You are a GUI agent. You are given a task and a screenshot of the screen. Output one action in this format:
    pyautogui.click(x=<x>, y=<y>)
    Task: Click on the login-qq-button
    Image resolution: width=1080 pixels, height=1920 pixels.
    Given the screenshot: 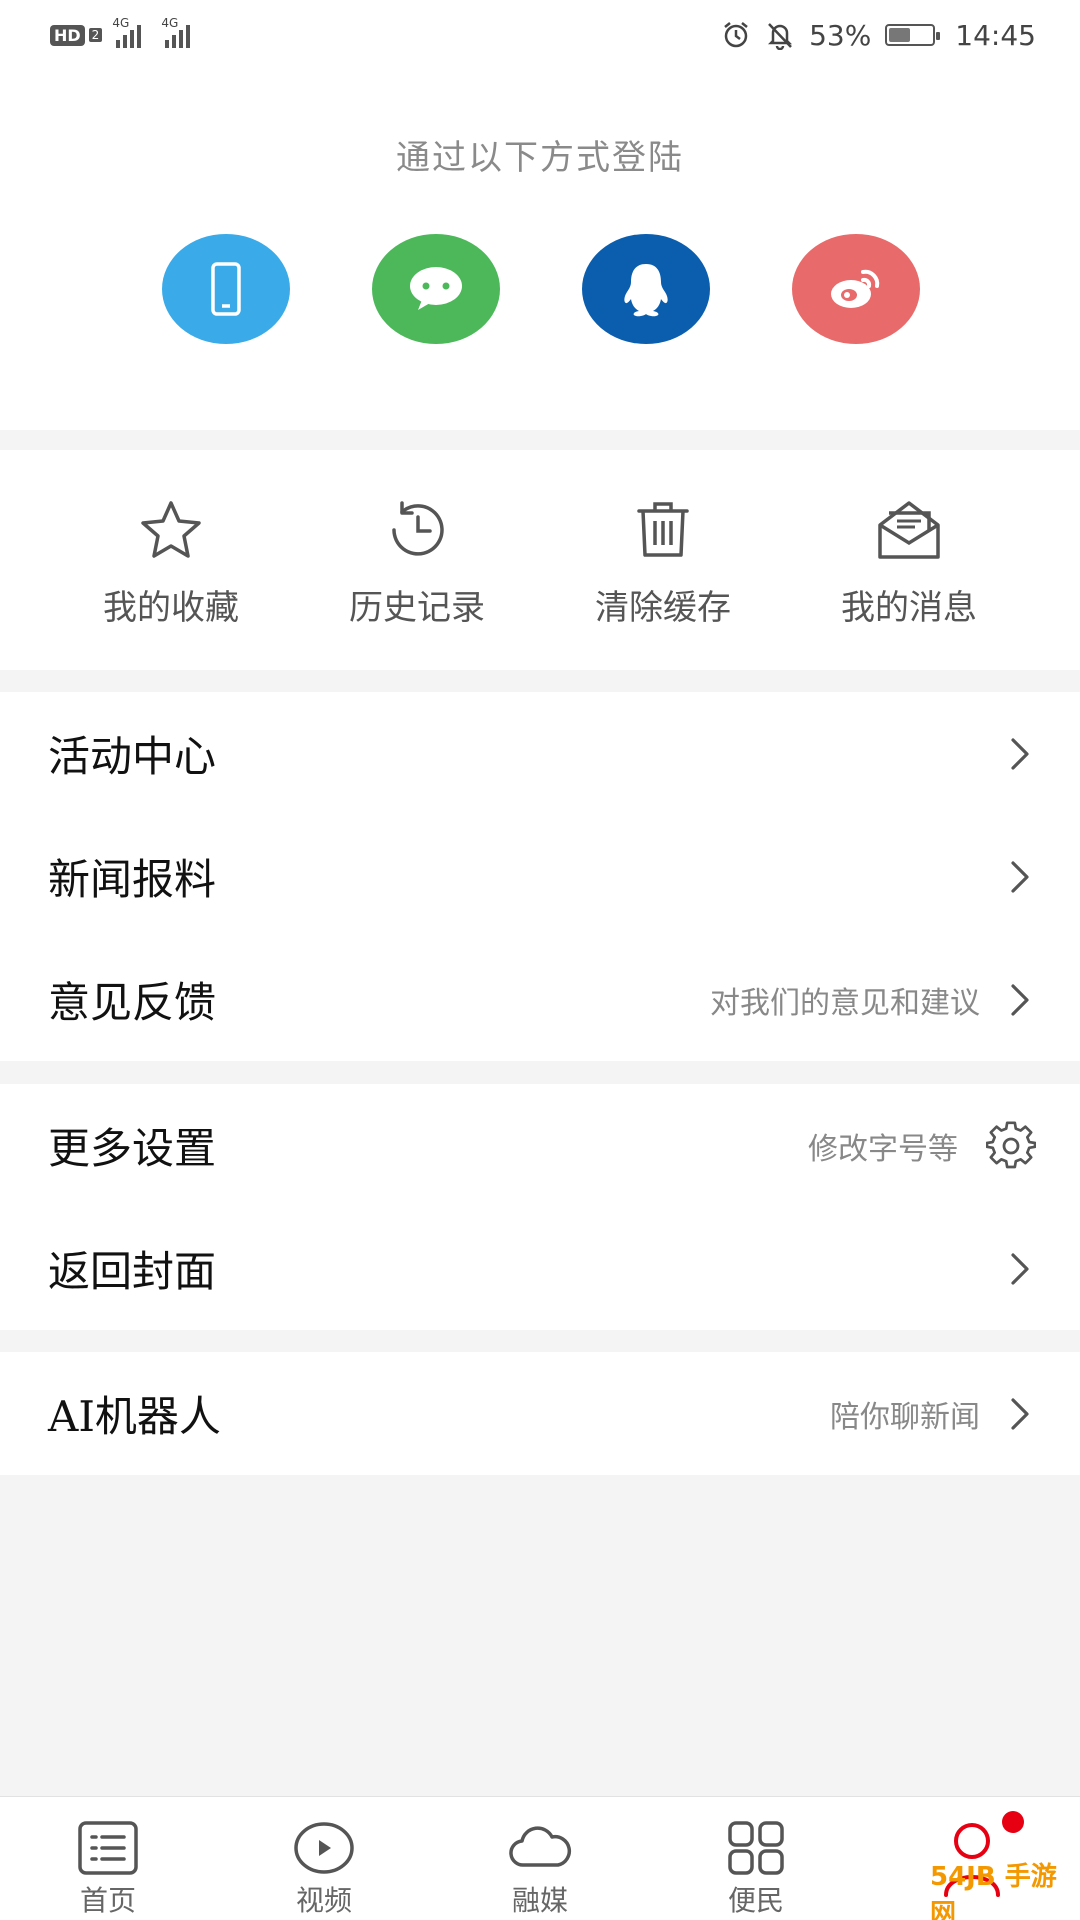 What is the action you would take?
    pyautogui.click(x=646, y=289)
    